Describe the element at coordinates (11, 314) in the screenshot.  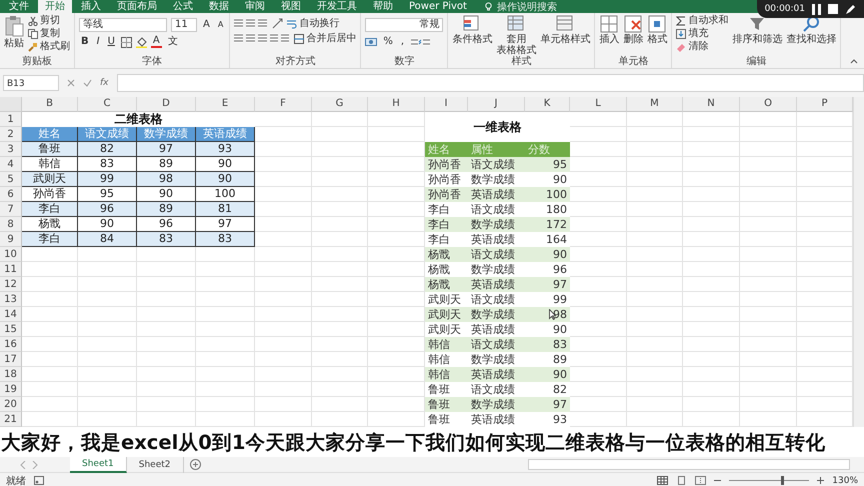
I see `row-header: 14` at that location.